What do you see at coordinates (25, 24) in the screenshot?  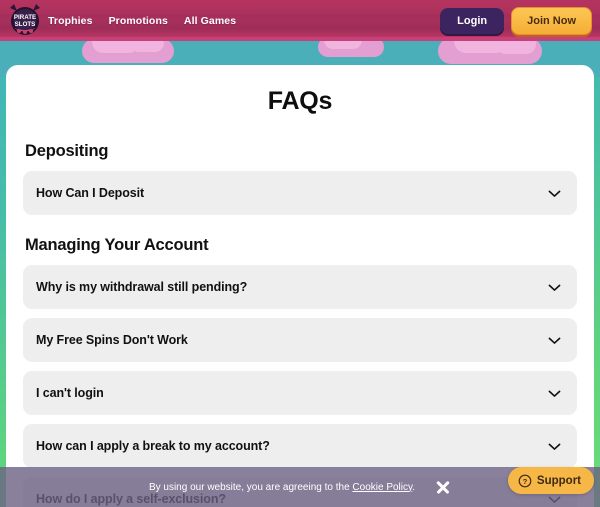 I see `svg-text: SLOTS` at bounding box center [25, 24].